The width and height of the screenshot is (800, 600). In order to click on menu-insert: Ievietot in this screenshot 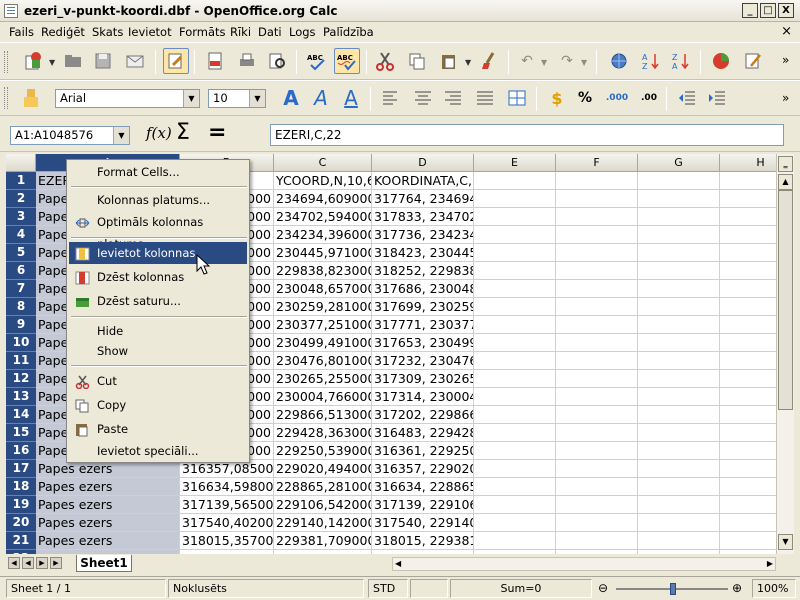, I will do `click(150, 32)`.